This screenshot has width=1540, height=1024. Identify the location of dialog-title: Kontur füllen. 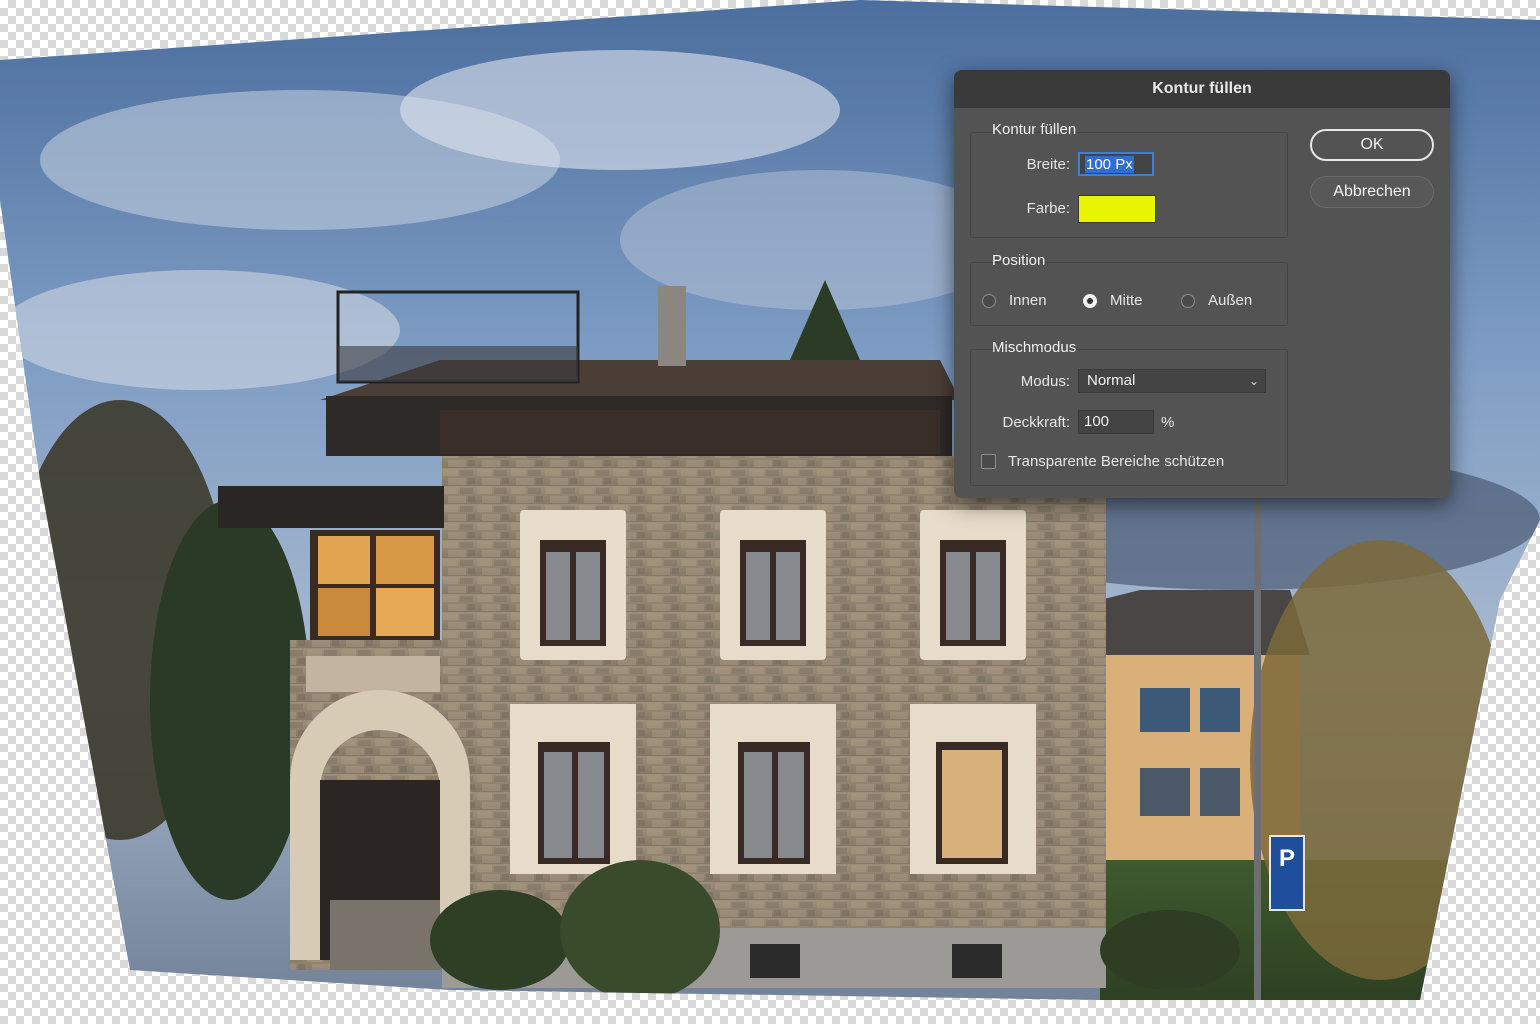
(1202, 88).